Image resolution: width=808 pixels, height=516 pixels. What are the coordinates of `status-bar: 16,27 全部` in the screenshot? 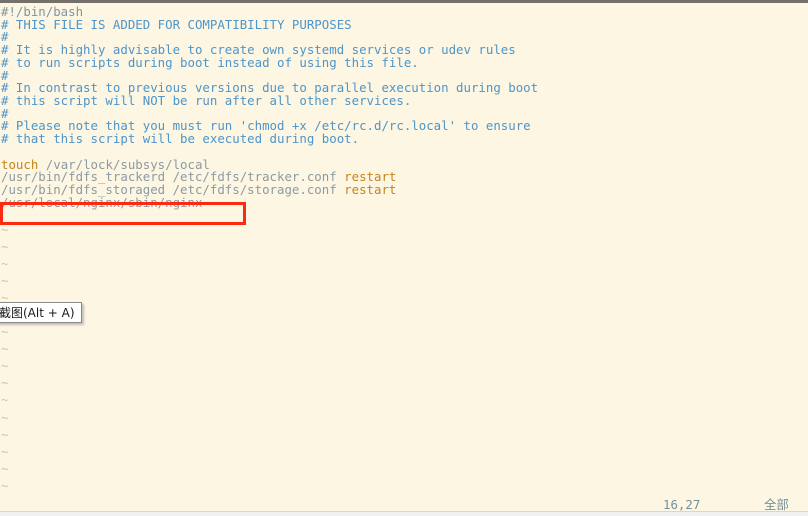 It's located at (404, 504).